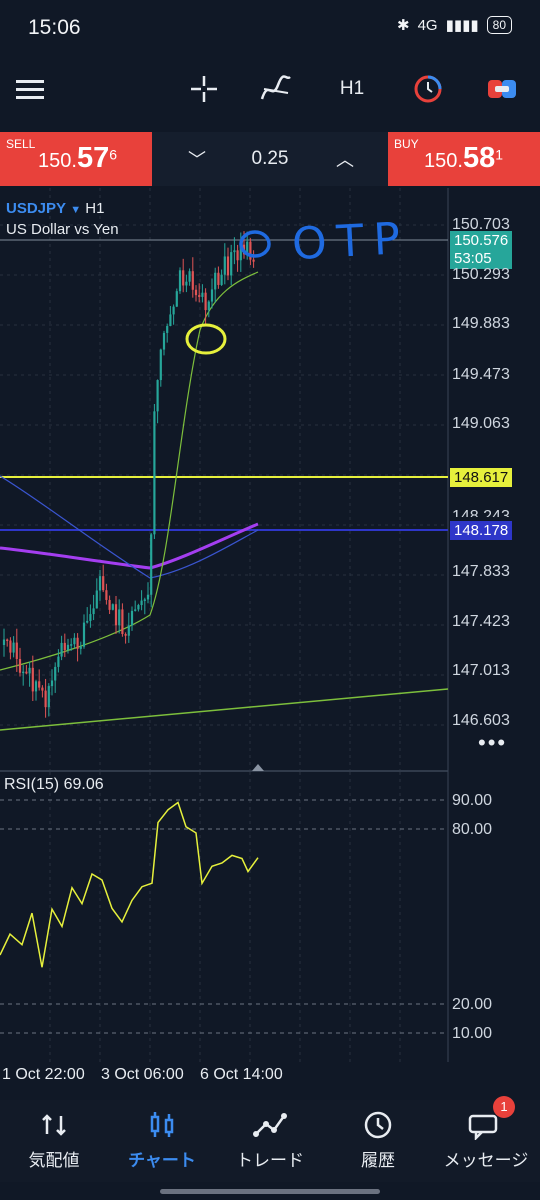 The width and height of the screenshot is (540, 1200). Describe the element at coordinates (54, 1125) in the screenshot. I see `quotes-icon` at that location.